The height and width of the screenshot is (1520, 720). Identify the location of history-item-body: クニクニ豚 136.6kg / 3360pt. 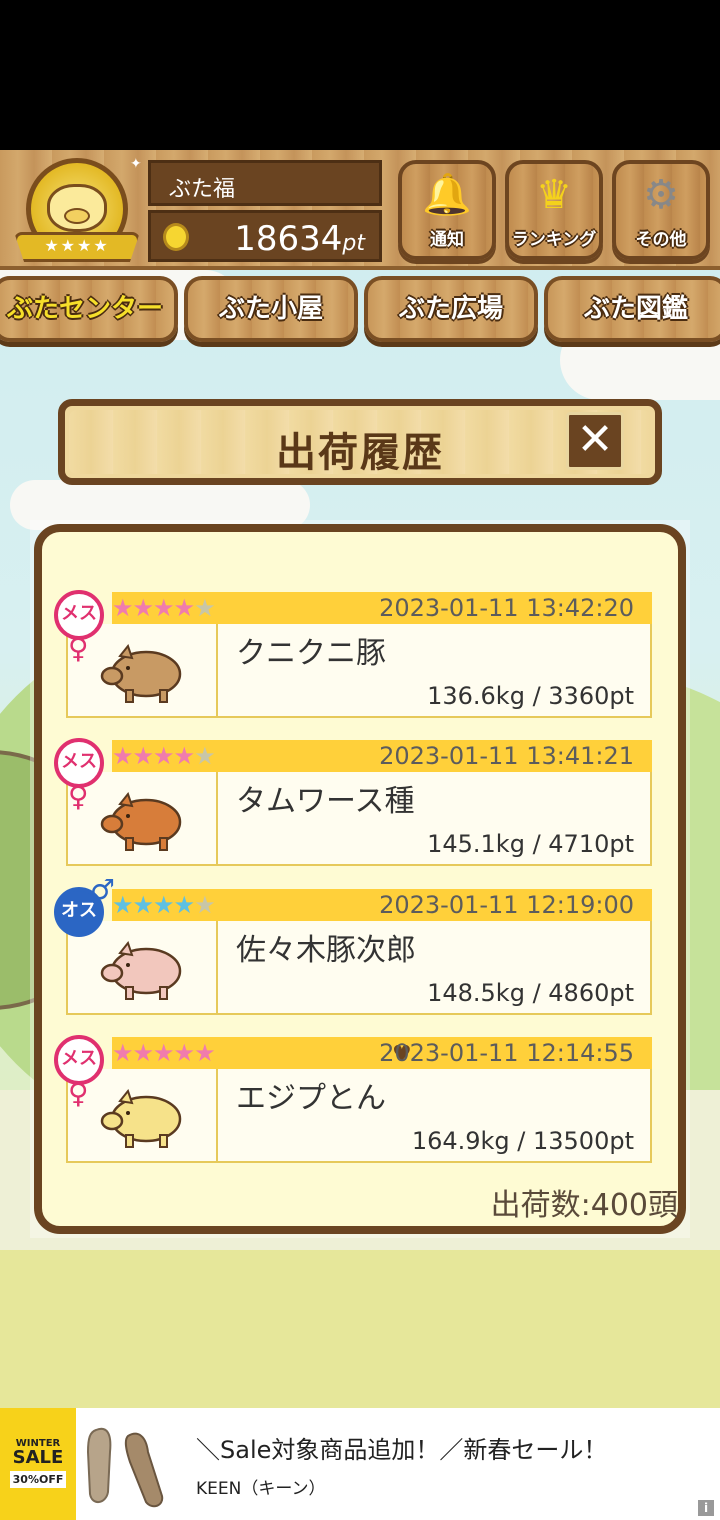
(359, 671).